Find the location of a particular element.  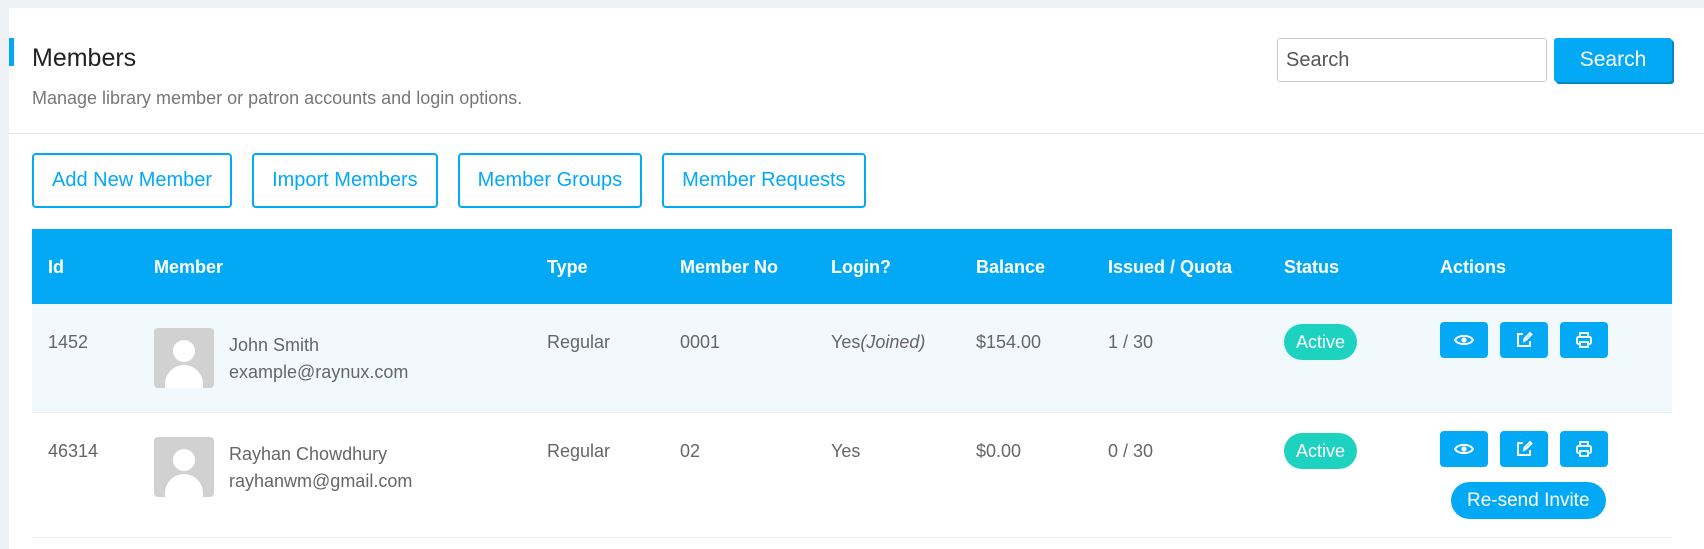

search-input is located at coordinates (1412, 60).